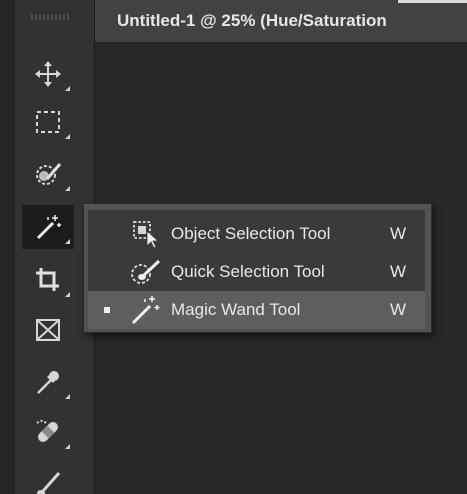 The width and height of the screenshot is (467, 494). I want to click on lasso-tool, so click(48, 174).